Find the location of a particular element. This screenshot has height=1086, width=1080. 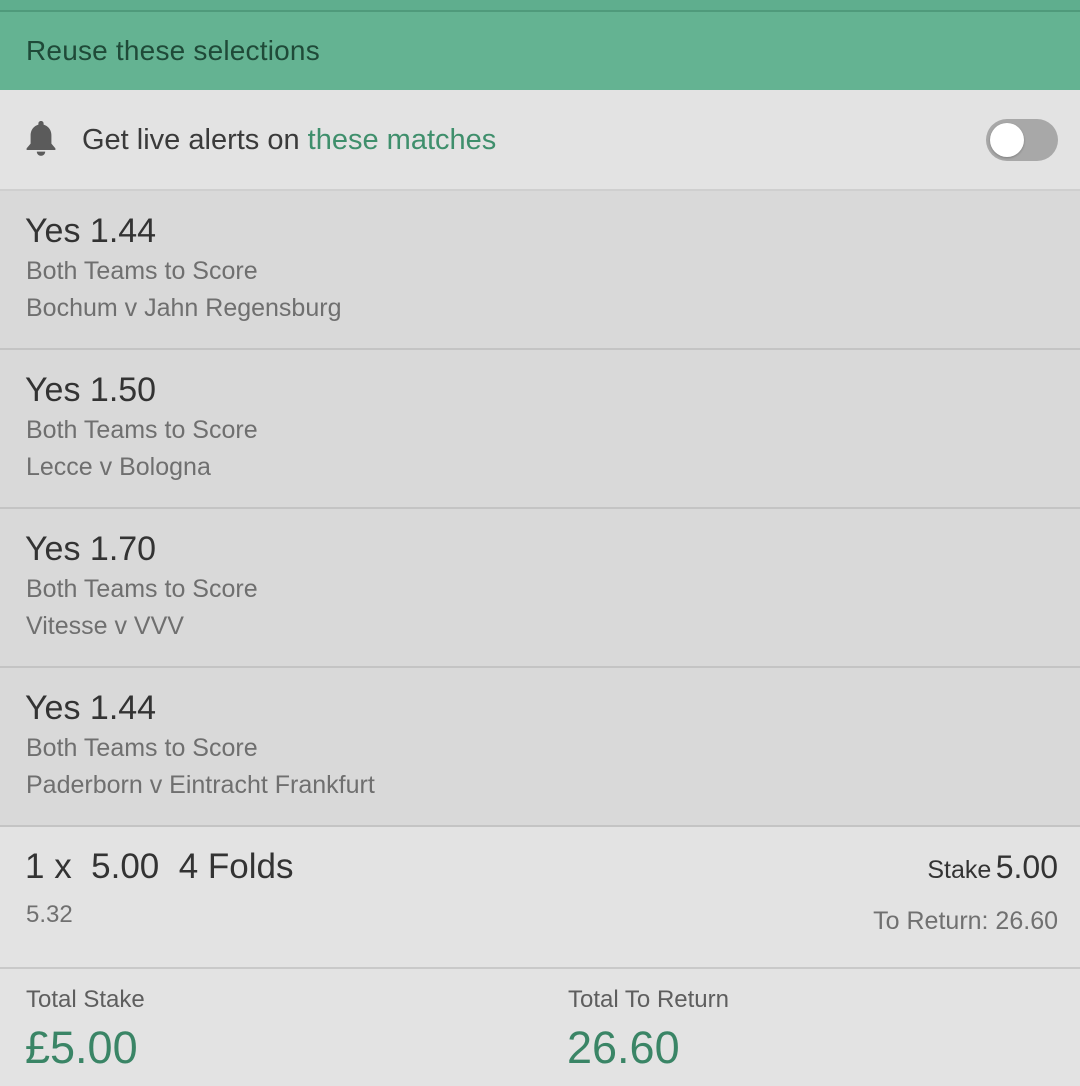

reuse-selections-button: Reuse these selections is located at coordinates (540, 51).